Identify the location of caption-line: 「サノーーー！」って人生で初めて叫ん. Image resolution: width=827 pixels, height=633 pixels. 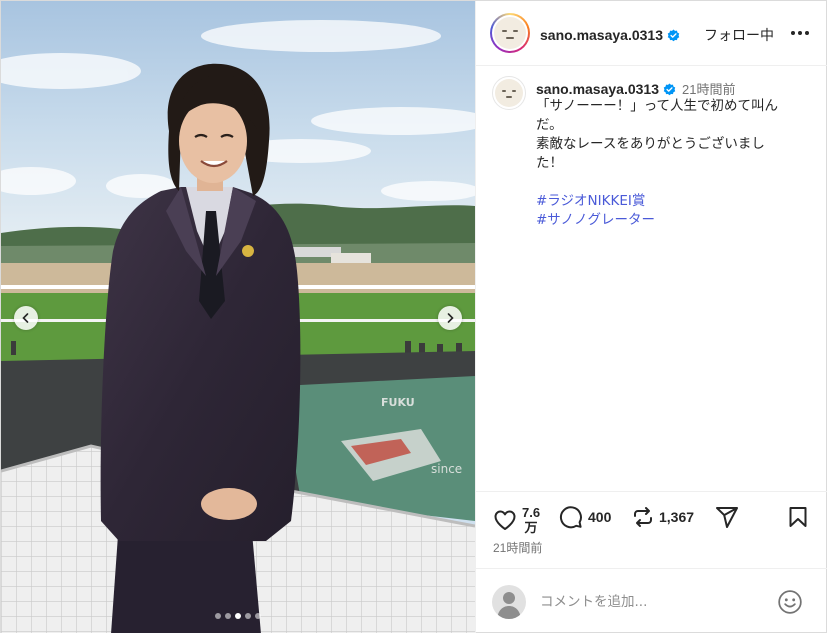
(657, 106).